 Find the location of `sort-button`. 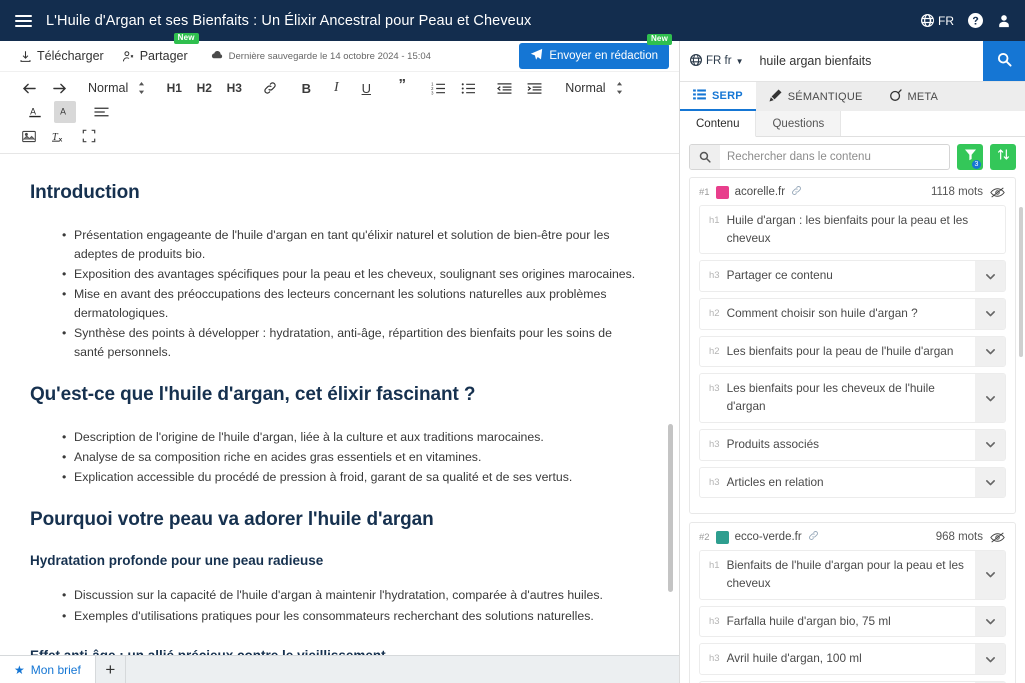

sort-button is located at coordinates (1003, 157).